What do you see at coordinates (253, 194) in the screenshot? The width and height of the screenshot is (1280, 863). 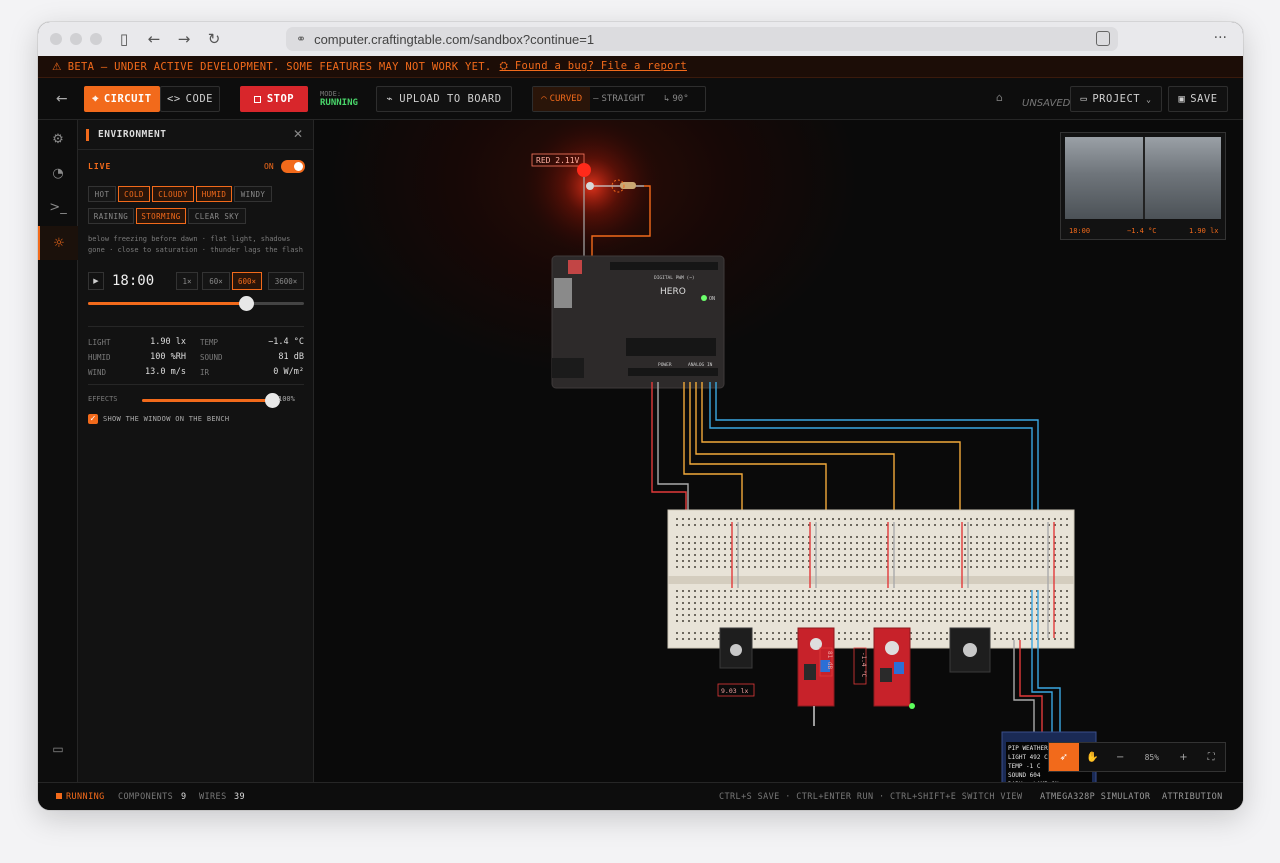 I see `condition-chip-windy: WINDY` at bounding box center [253, 194].